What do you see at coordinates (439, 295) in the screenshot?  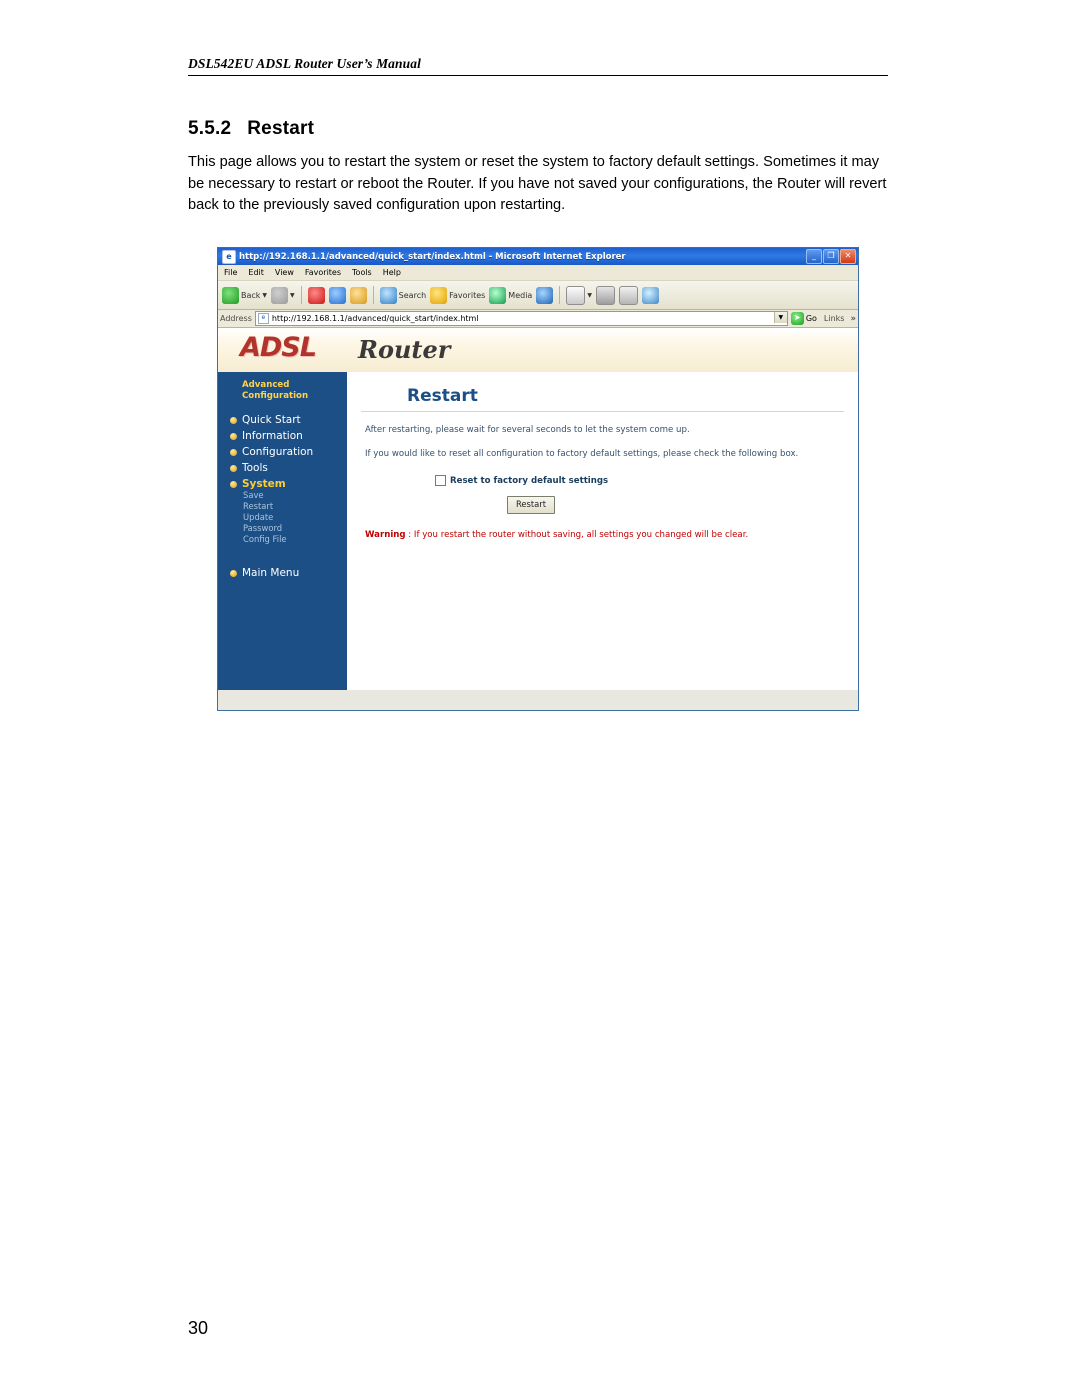 I see `star-icon` at bounding box center [439, 295].